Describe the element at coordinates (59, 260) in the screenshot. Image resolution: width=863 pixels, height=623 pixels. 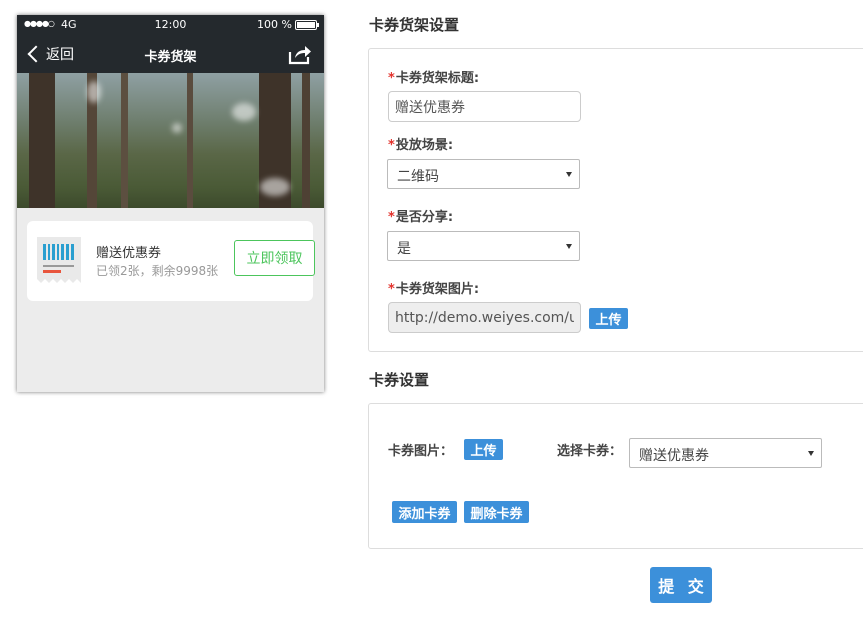
I see `coupon-icon` at that location.